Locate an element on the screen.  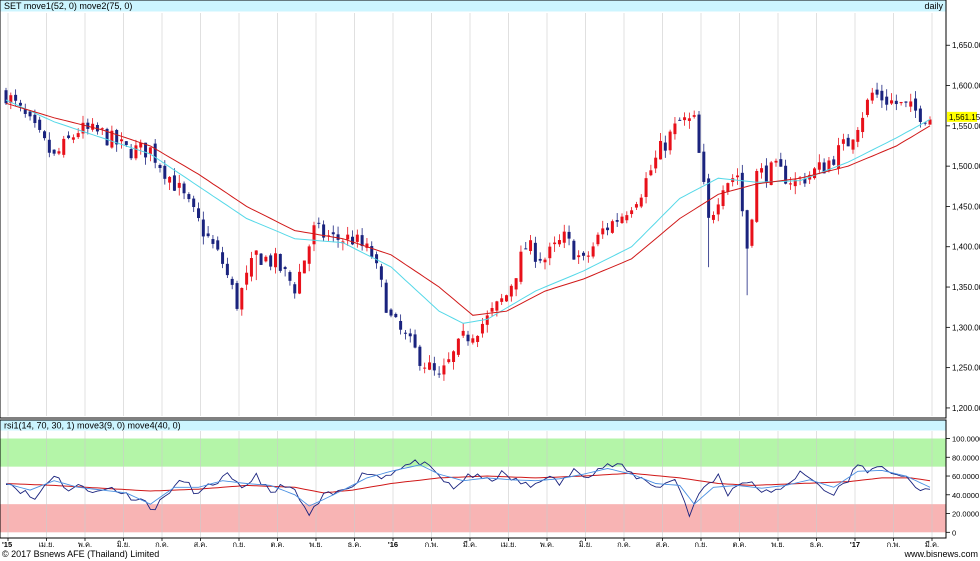
x-tick-label: เม.ย. is located at coordinates (46, 544).